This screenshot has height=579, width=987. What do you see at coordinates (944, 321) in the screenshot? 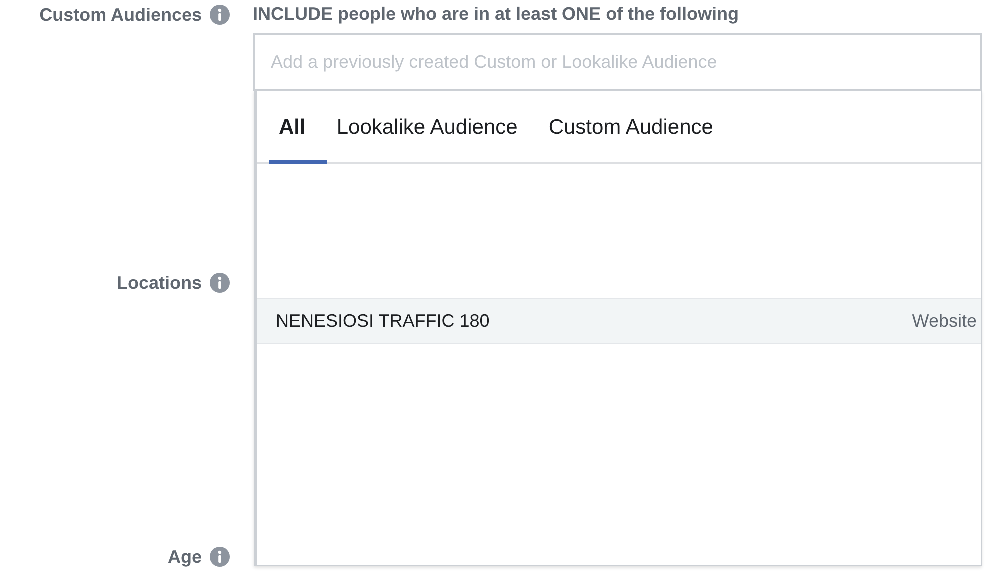
I see `audience-type: Website` at bounding box center [944, 321].